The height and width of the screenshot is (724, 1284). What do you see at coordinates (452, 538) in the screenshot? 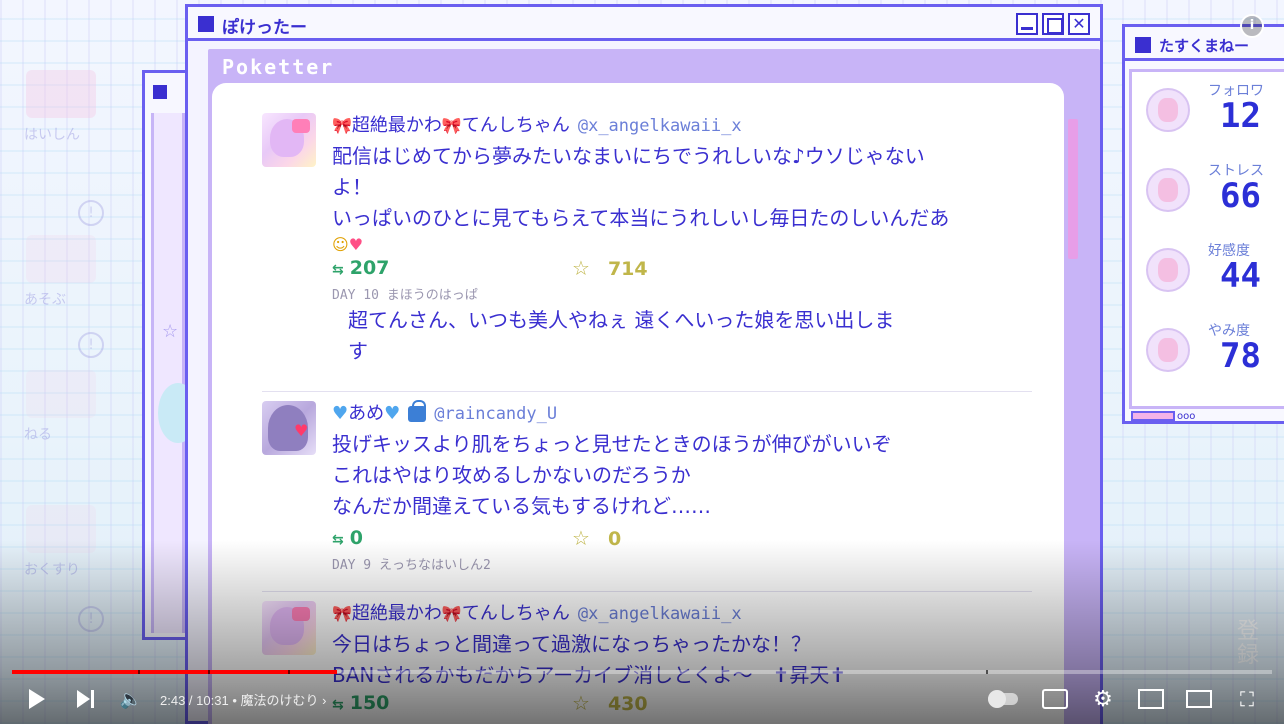
I see `retweet-button: ⇆ 0` at bounding box center [452, 538].